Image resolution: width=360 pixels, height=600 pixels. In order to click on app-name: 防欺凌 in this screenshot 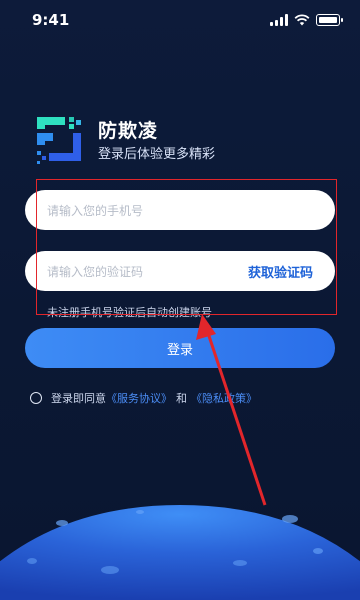, I will do `click(128, 131)`.